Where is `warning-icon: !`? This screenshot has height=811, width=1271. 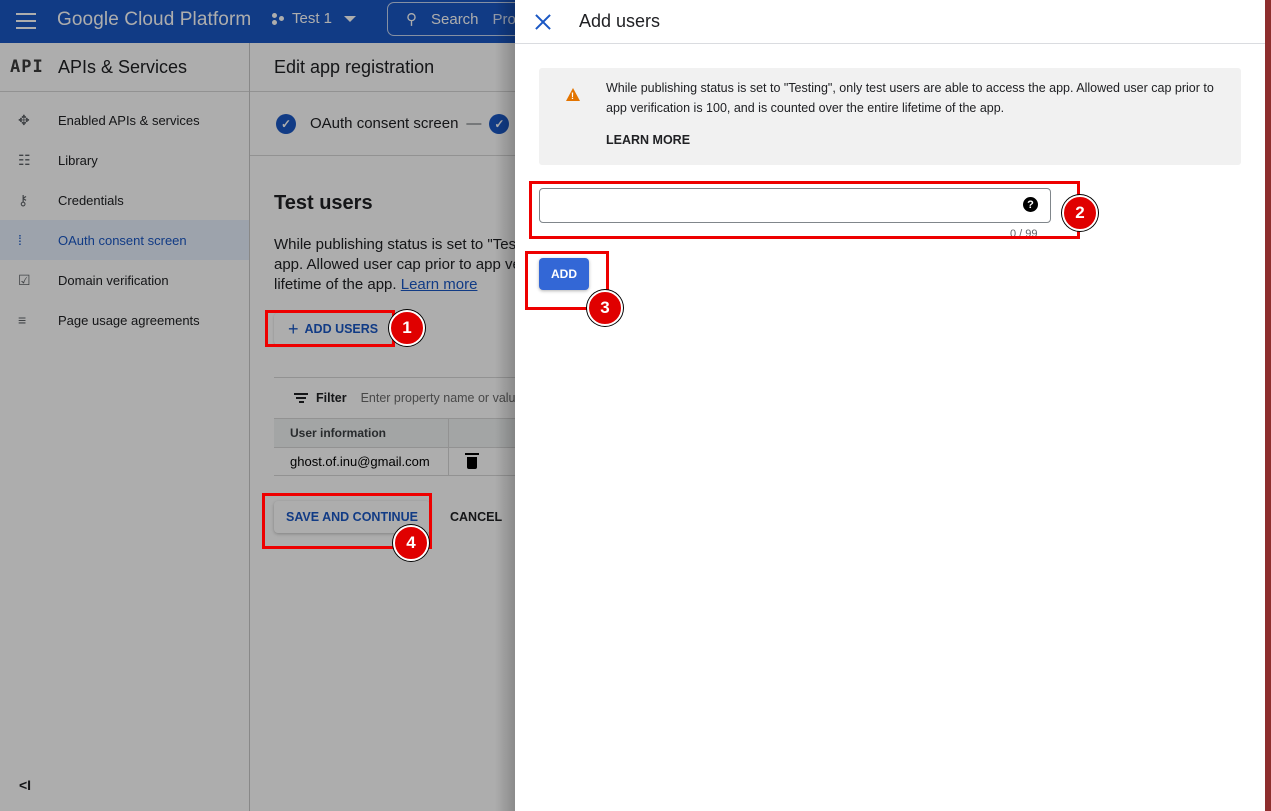
warning-icon: ! is located at coordinates (573, 94).